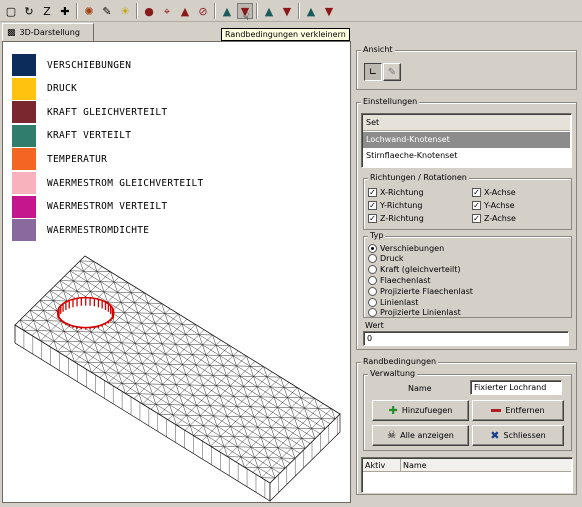 The width and height of the screenshot is (582, 507). Describe the element at coordinates (393, 410) in the screenshot. I see `plus-icon: ✚` at that location.